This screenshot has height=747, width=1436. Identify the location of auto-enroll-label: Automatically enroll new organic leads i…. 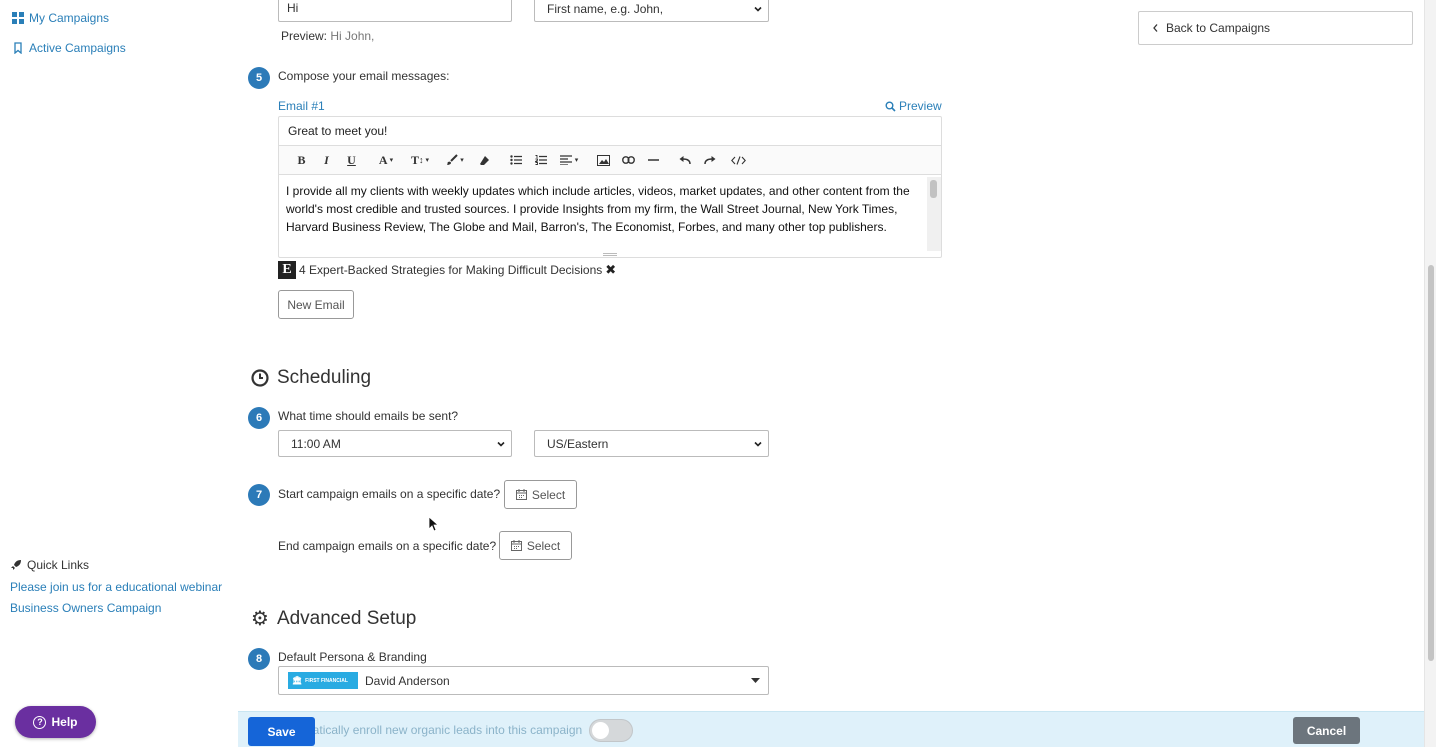
(430, 730).